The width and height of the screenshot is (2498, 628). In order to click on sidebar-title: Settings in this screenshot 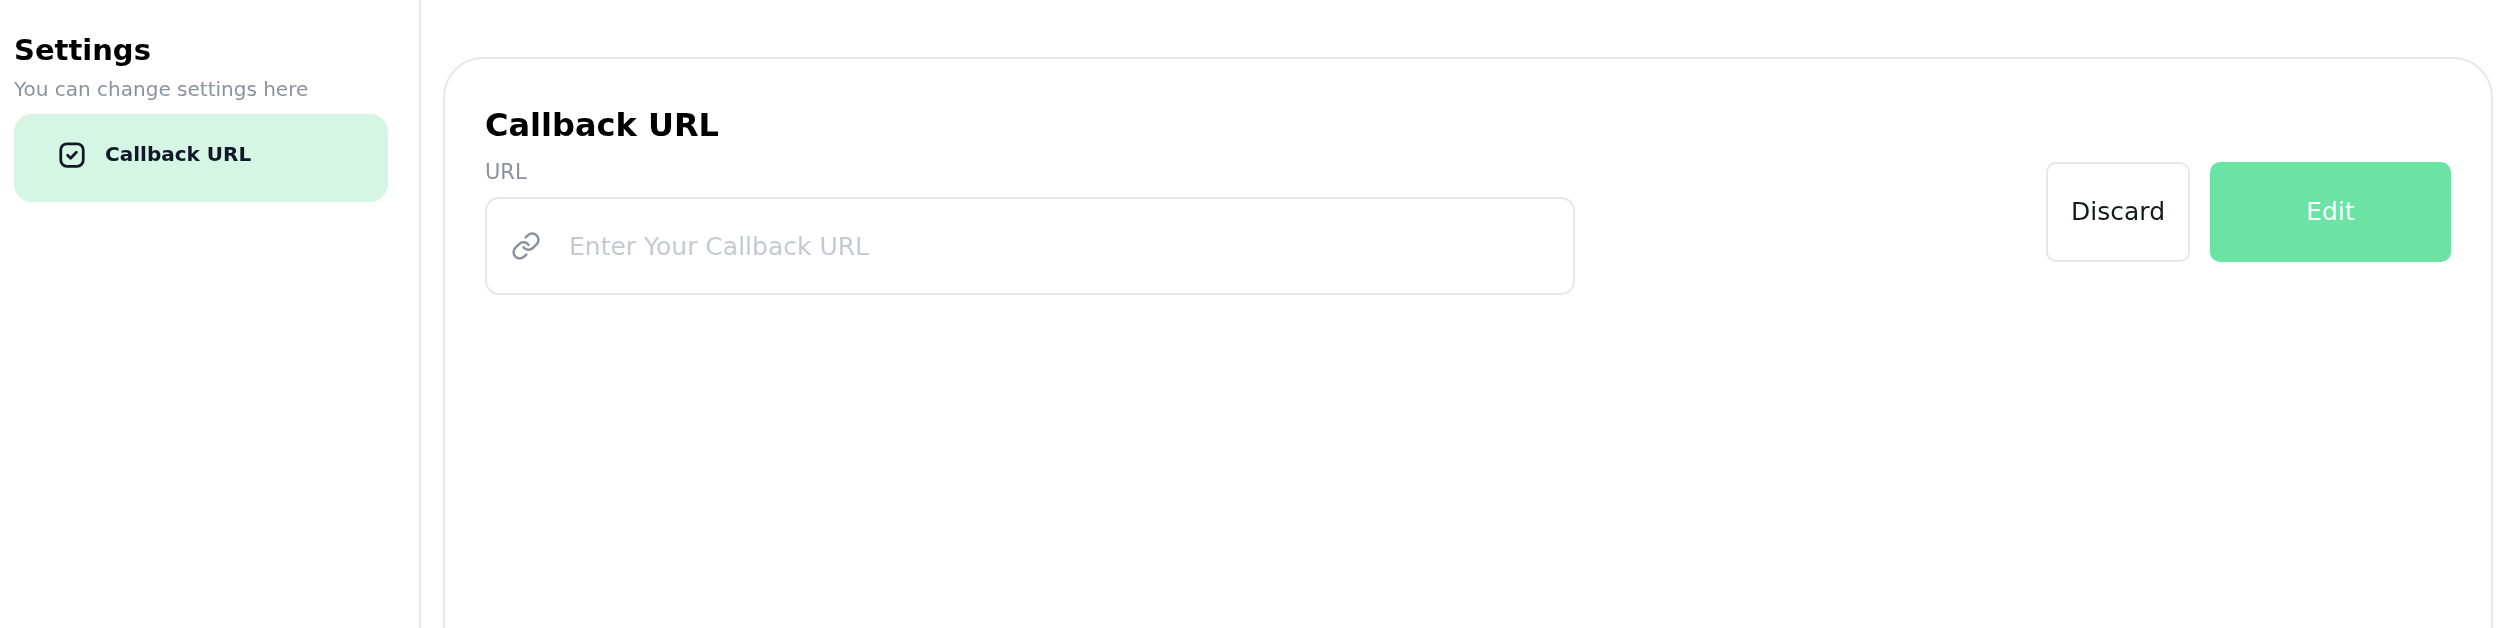, I will do `click(83, 50)`.